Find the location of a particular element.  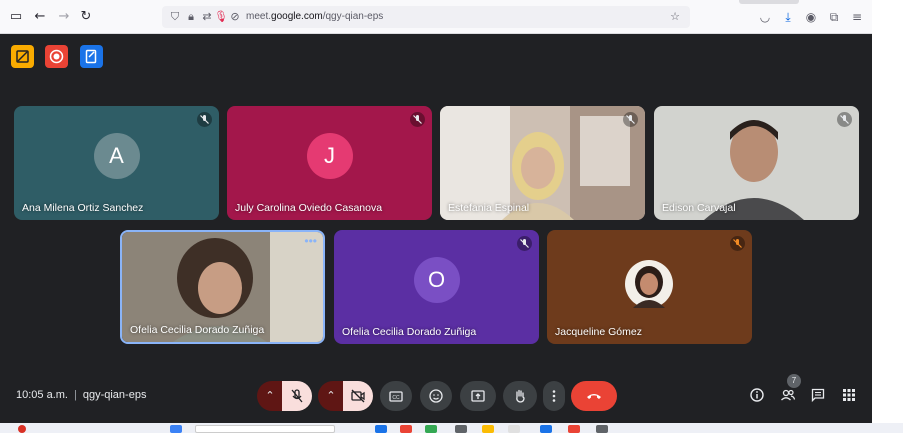

leave-call-button is located at coordinates (594, 396).